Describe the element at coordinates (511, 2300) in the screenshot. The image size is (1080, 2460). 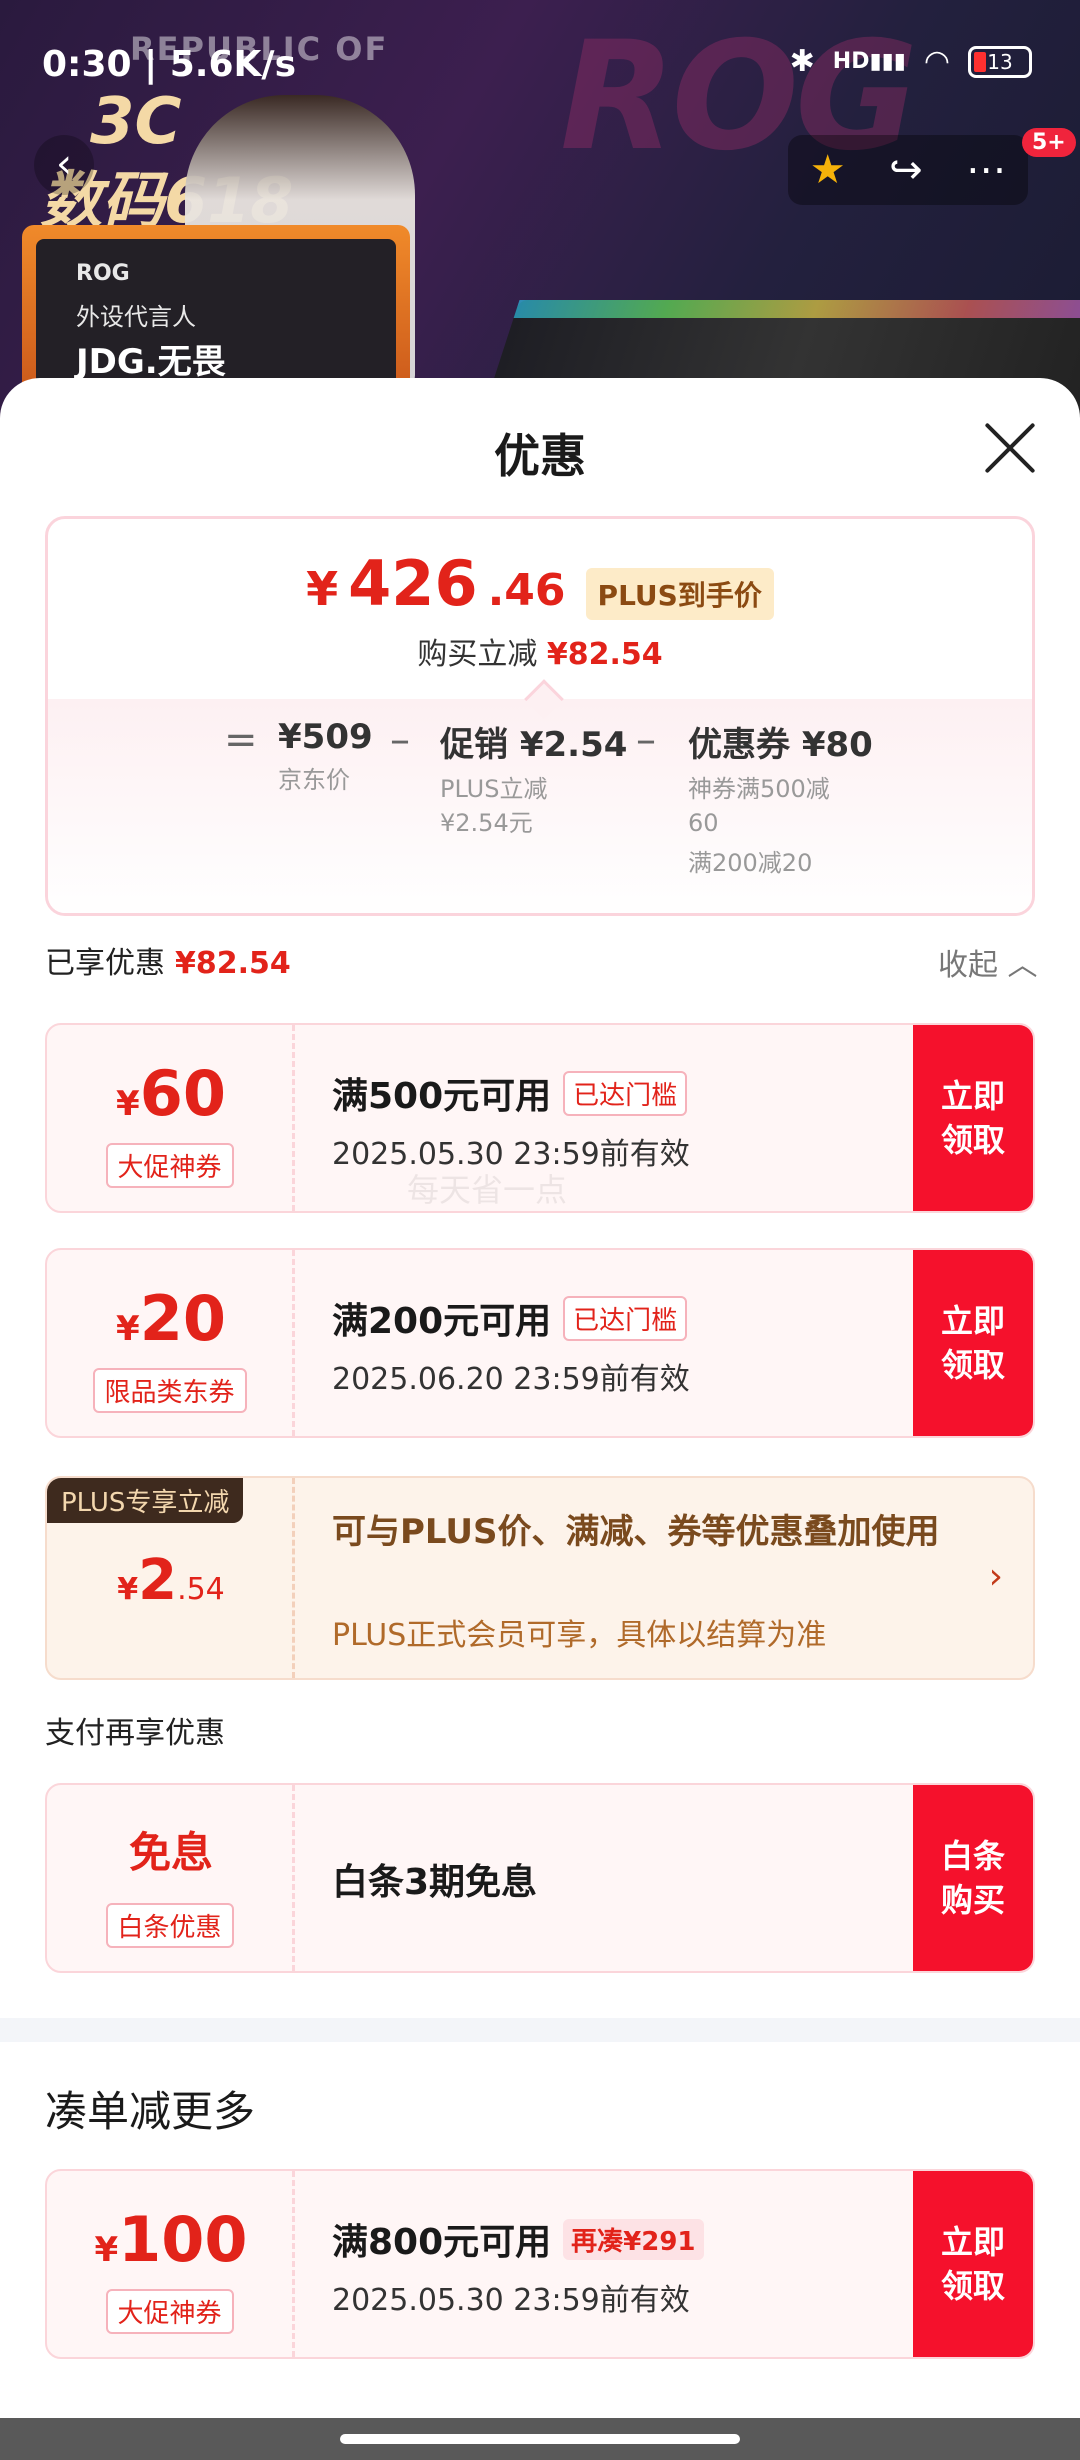
I see `coupon-expiry: 2025.05.30 23:59前有效` at that location.